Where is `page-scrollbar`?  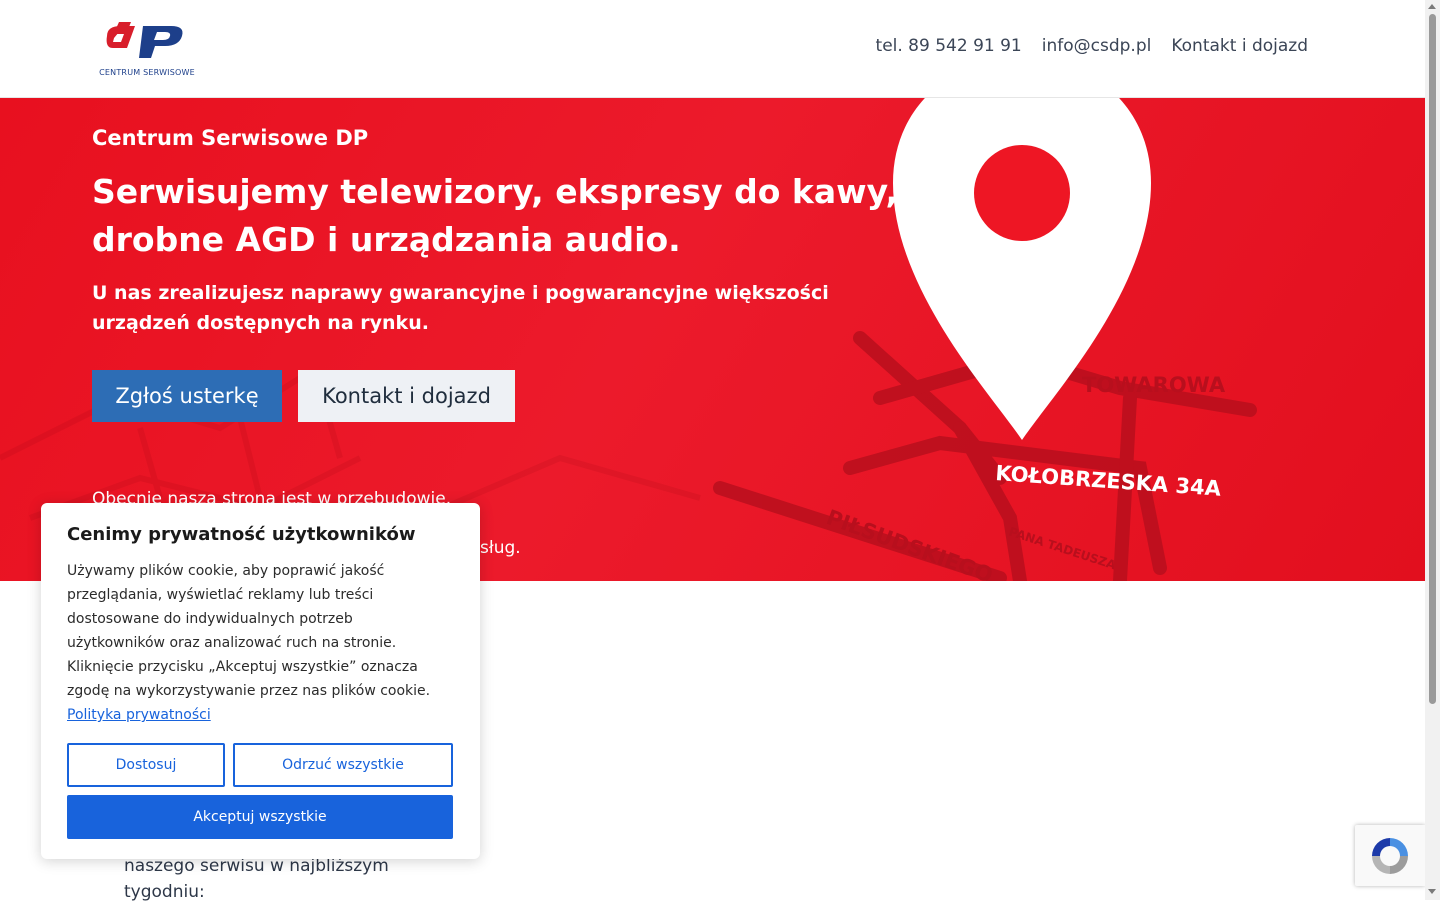 page-scrollbar is located at coordinates (1432, 450).